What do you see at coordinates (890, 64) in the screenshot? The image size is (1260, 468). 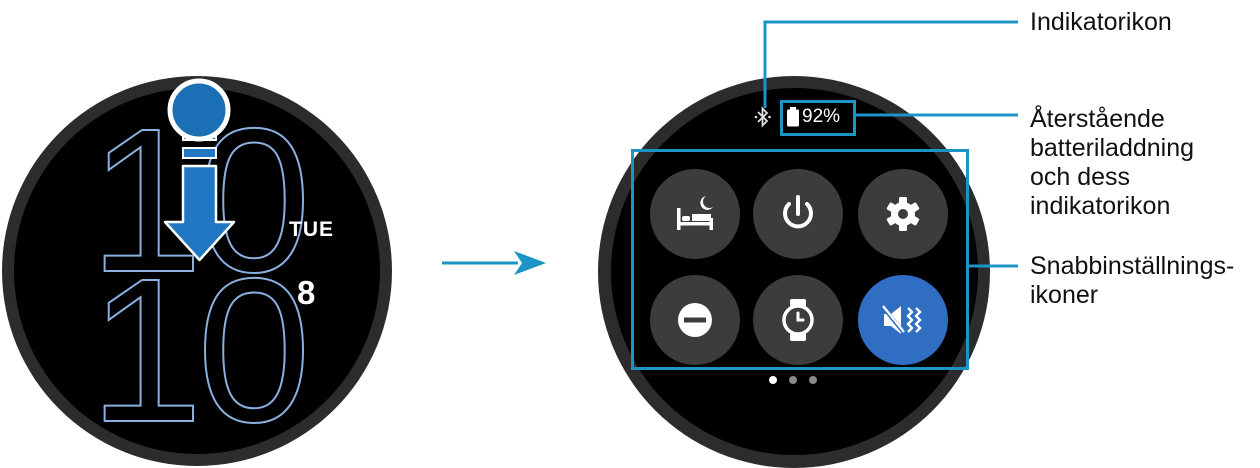 I see `indicator-callout-line` at bounding box center [890, 64].